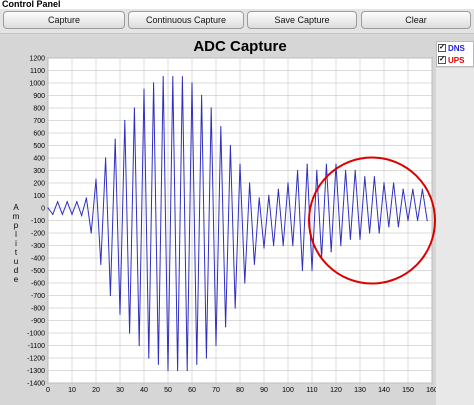 The image size is (474, 405). Describe the element at coordinates (38, 284) in the screenshot. I see `y-tick-label: -600` at that location.